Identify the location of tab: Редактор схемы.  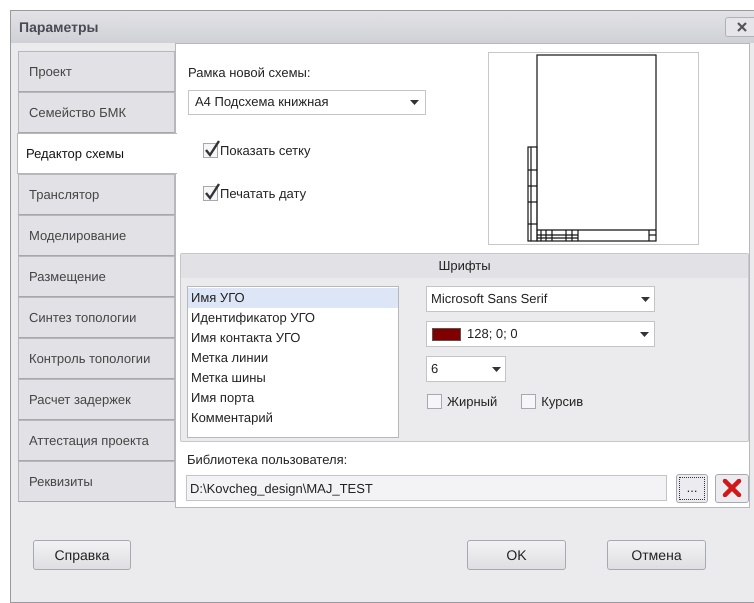
(97, 153).